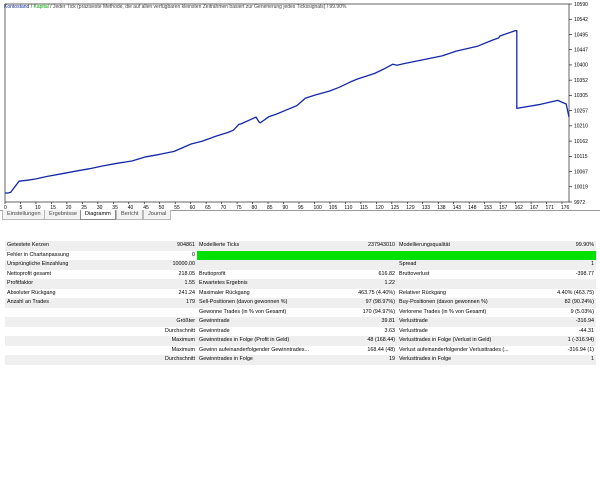  Describe the element at coordinates (581, 35) in the screenshot. I see `y-tick-label: 10495` at that location.